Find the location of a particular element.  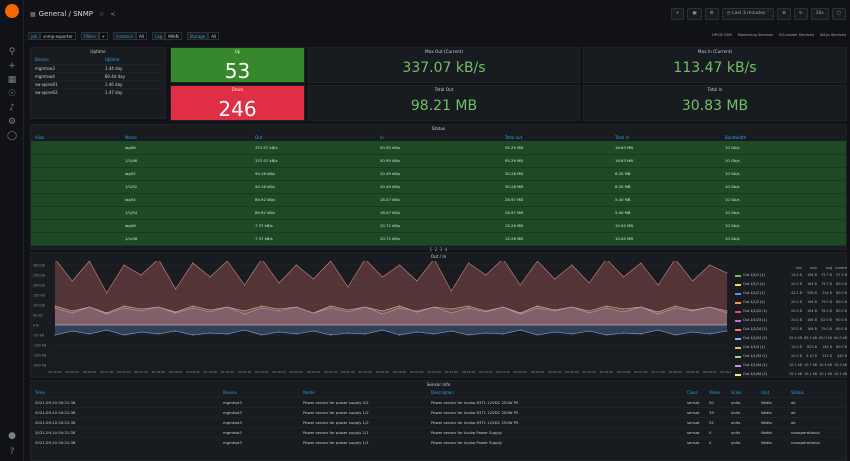

breadcrumb: General / SNMP is located at coordinates (66, 14).